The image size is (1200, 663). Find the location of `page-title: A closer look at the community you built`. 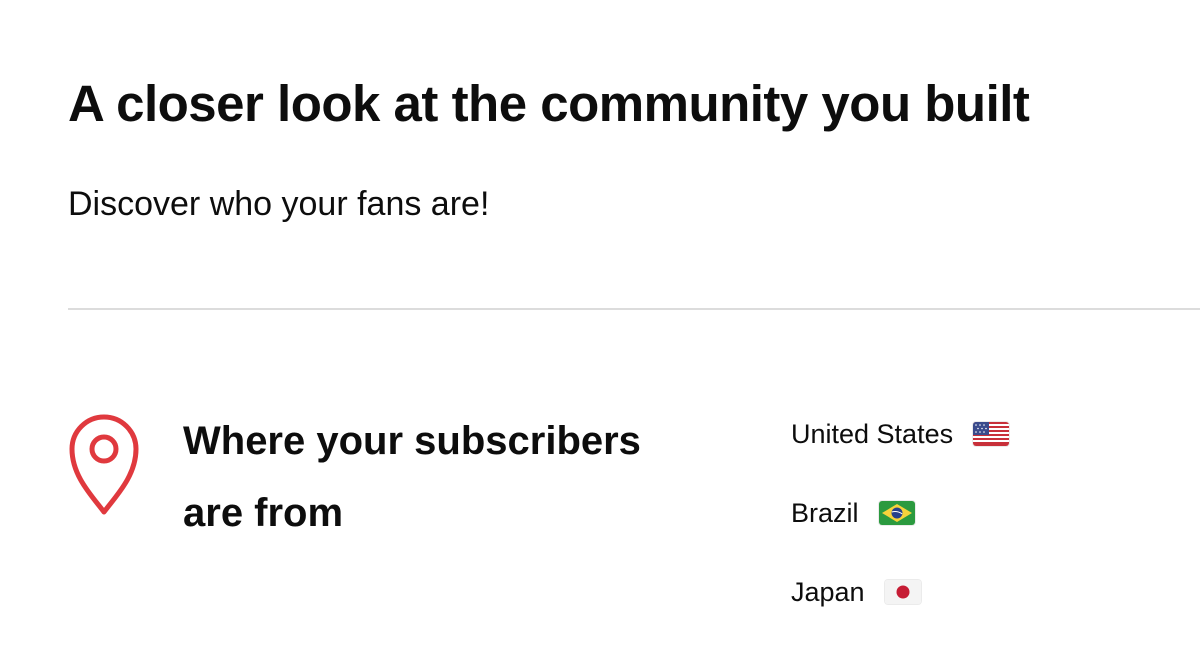

page-title: A closer look at the community you built is located at coordinates (549, 103).